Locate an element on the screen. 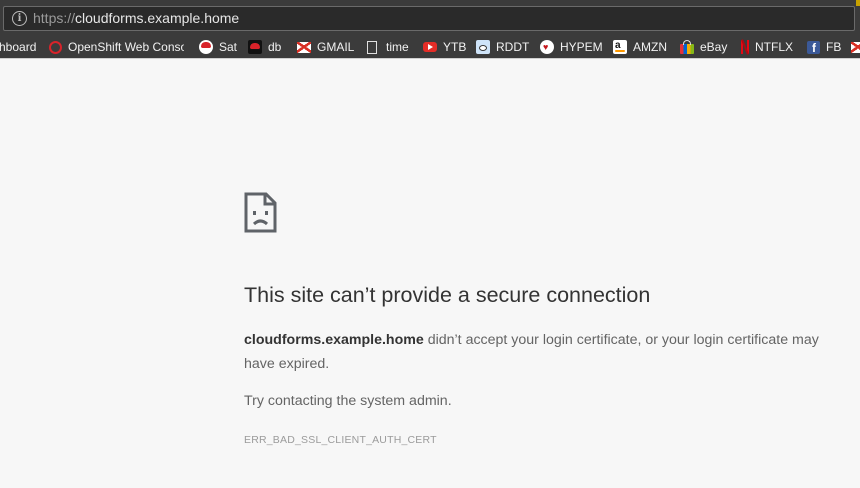 The width and height of the screenshot is (860, 488). bookmark-youtube: YTB is located at coordinates (444, 47).